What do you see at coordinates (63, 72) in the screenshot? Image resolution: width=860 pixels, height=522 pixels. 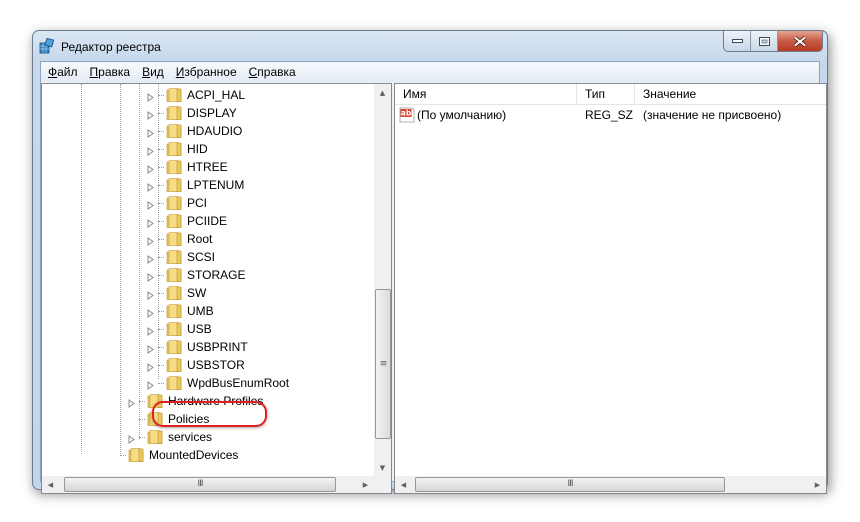 I see `menu-item-file: Файл` at bounding box center [63, 72].